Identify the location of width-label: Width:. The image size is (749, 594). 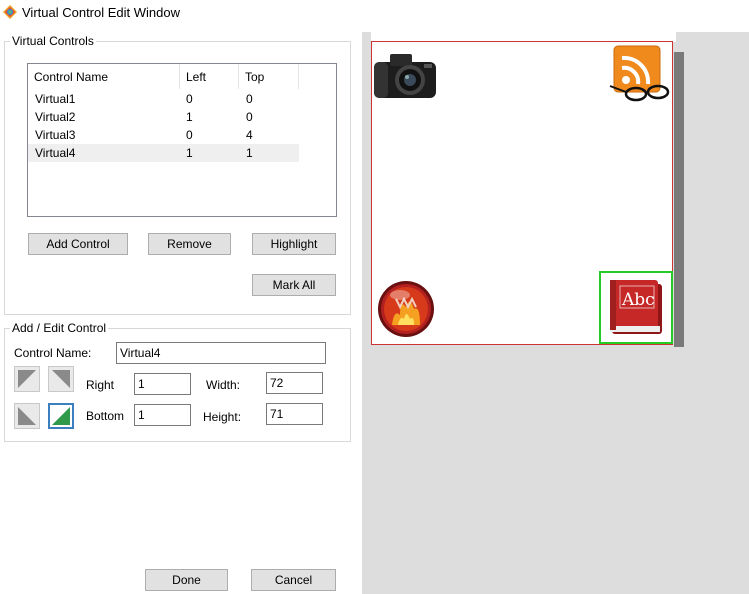
(223, 385).